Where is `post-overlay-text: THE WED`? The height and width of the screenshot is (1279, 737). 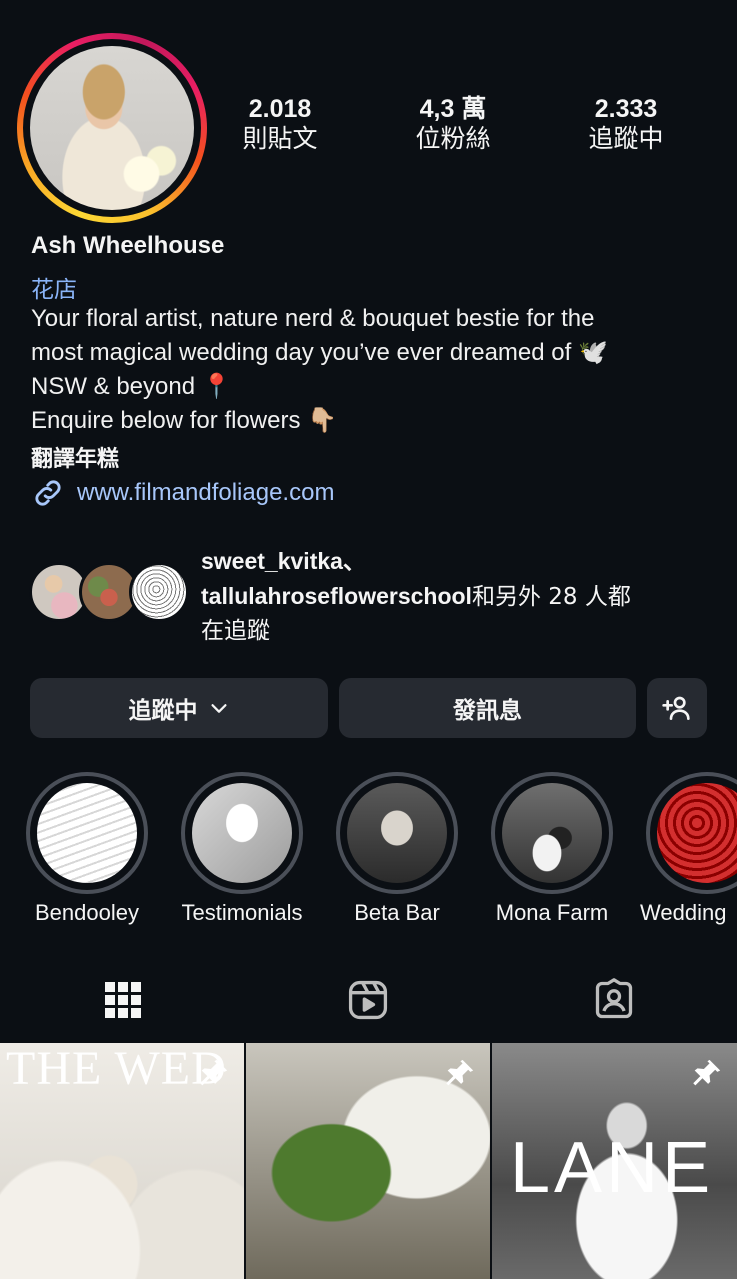
post-overlay-text: THE WED is located at coordinates (116, 1069).